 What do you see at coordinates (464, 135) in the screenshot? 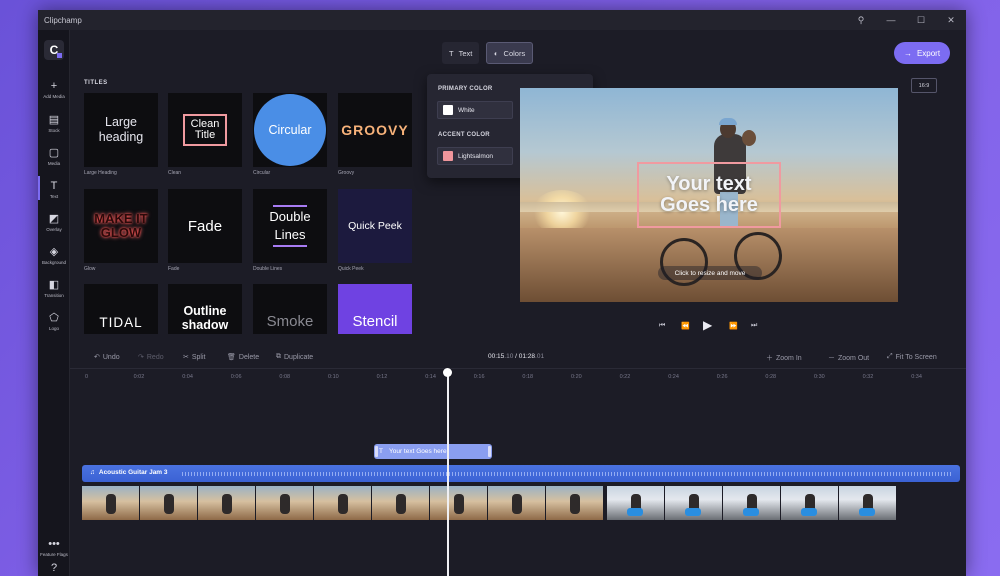
I see `accent-color-heading: ACCENT COLOR` at bounding box center [464, 135].